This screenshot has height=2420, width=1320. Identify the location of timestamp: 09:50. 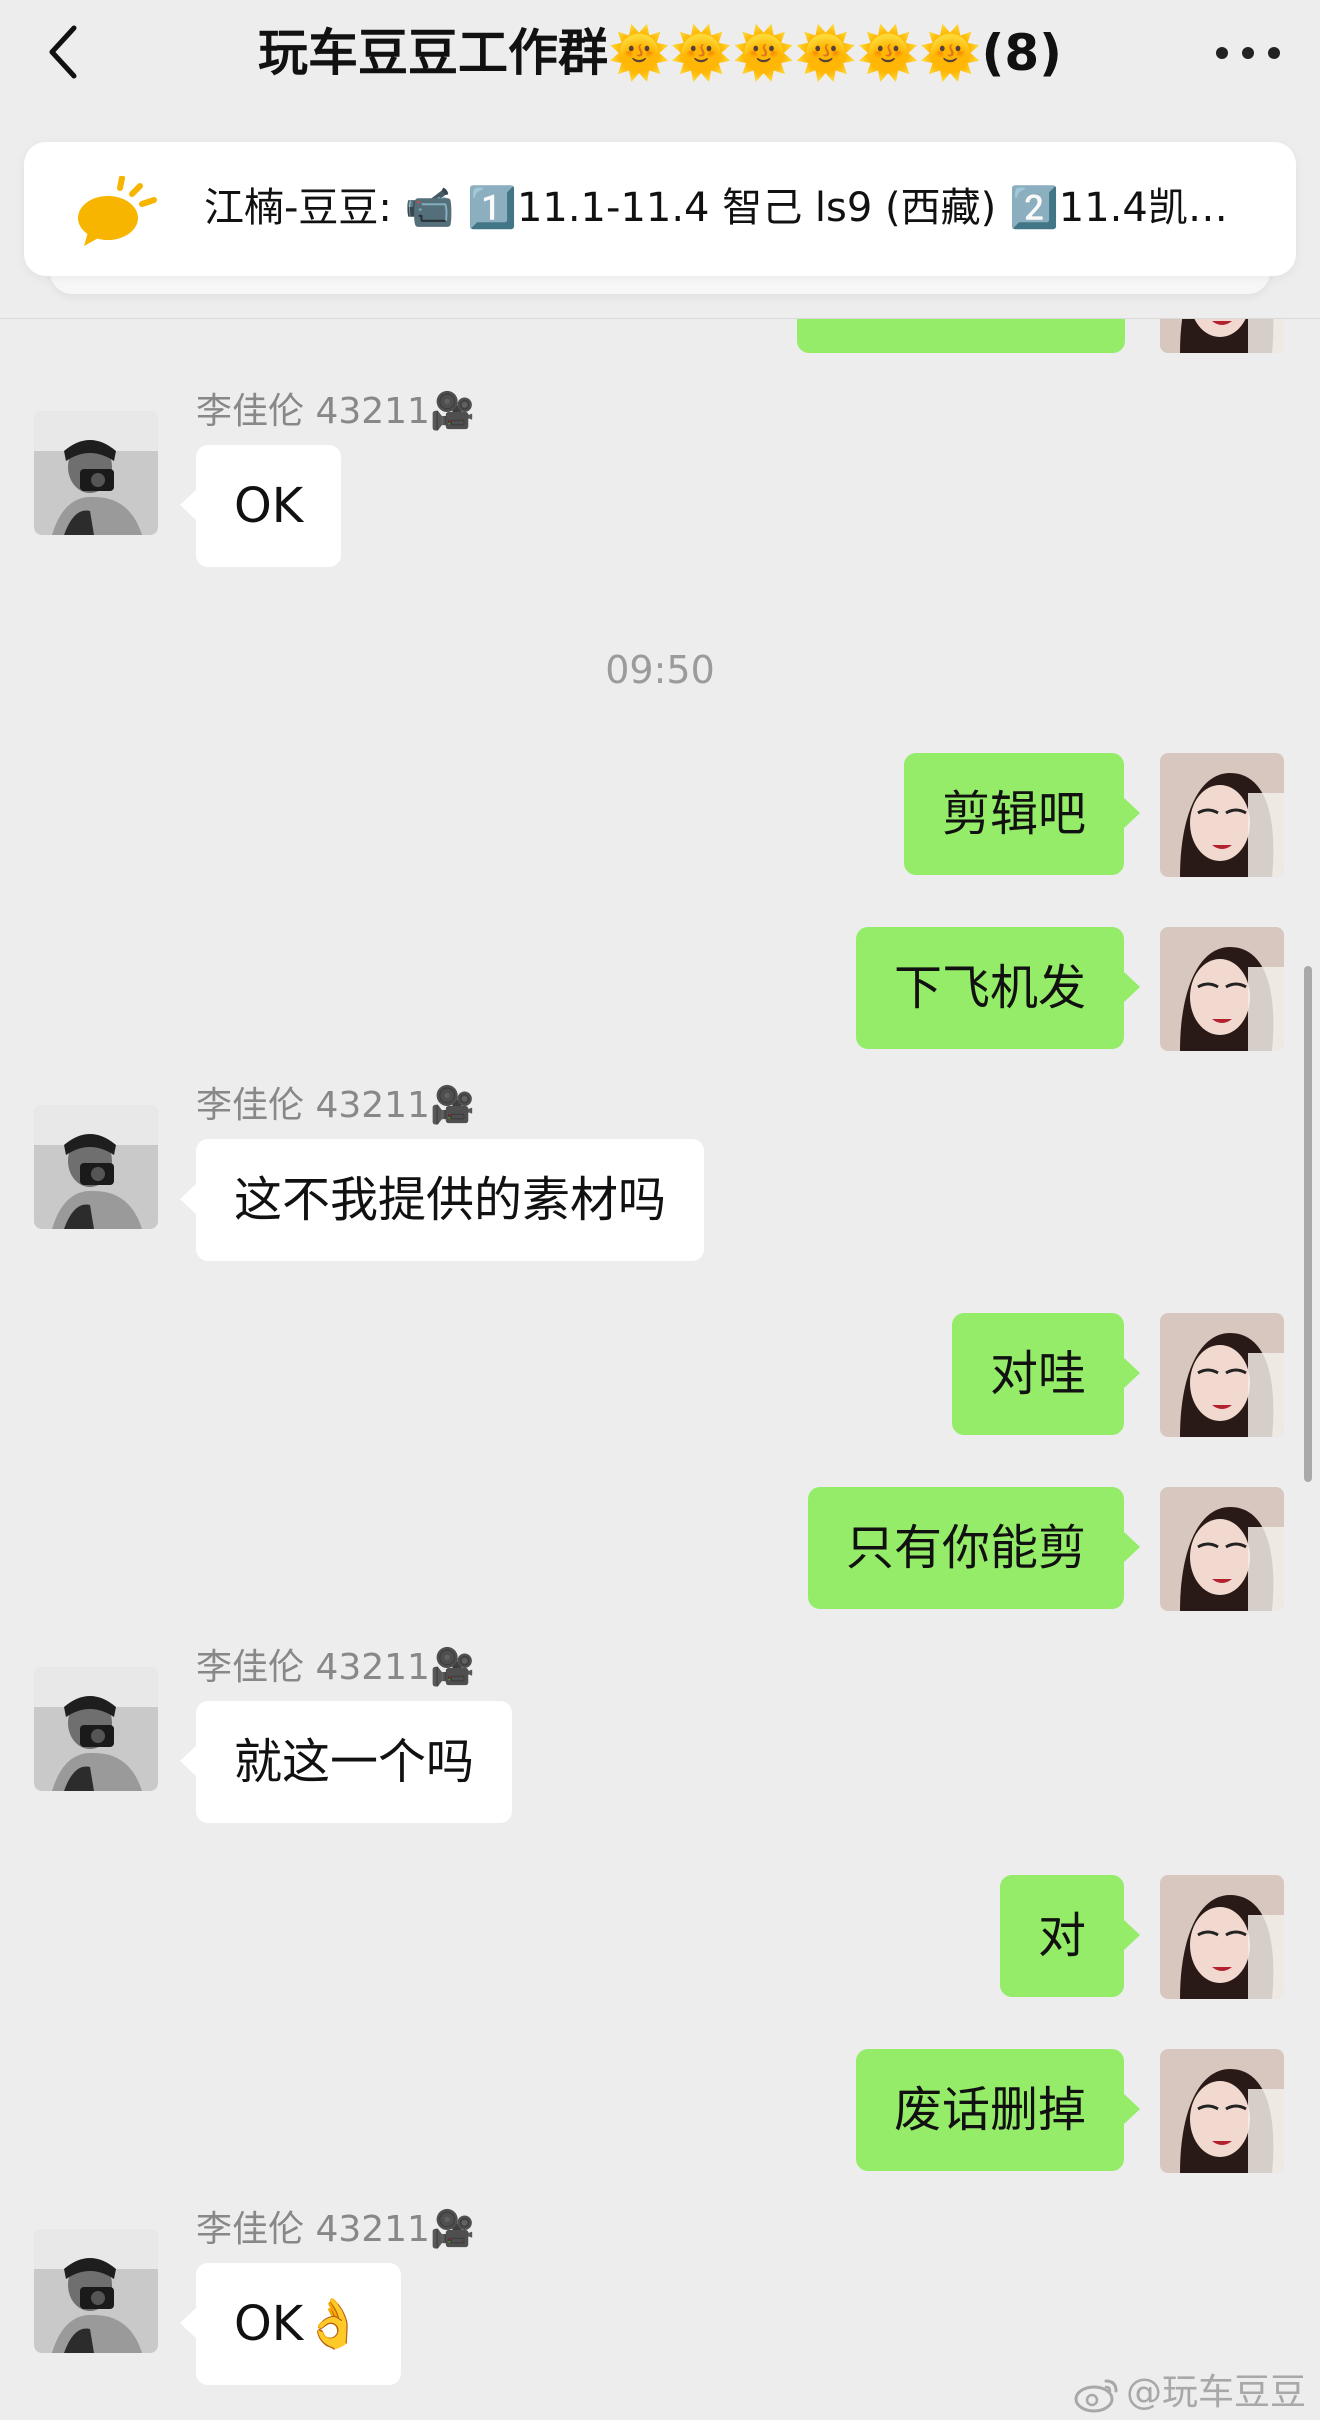
(660, 670).